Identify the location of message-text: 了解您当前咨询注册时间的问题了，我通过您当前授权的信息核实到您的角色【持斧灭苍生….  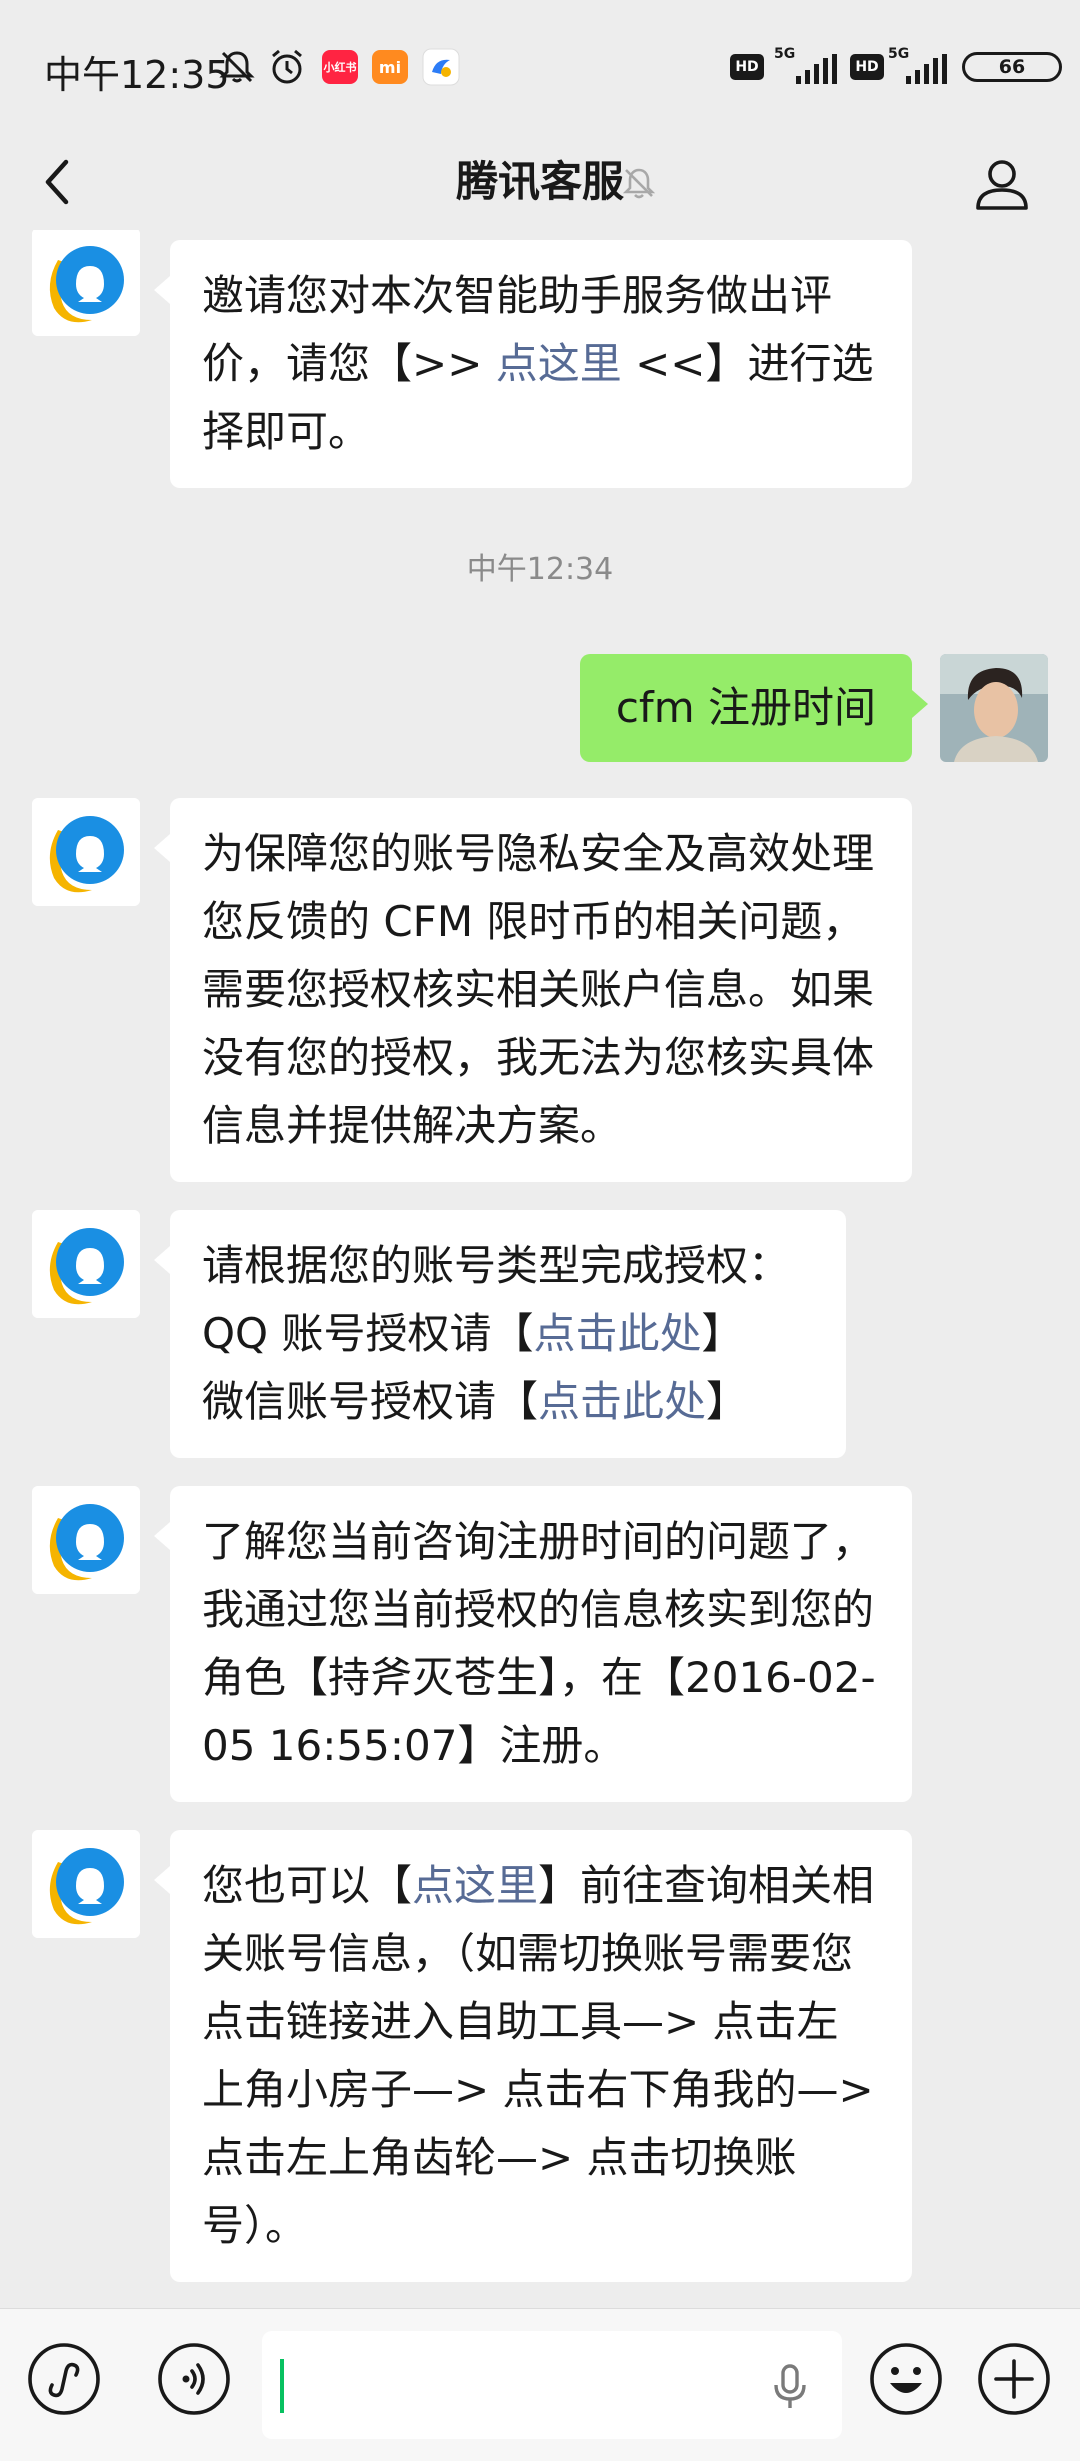
(539, 1643).